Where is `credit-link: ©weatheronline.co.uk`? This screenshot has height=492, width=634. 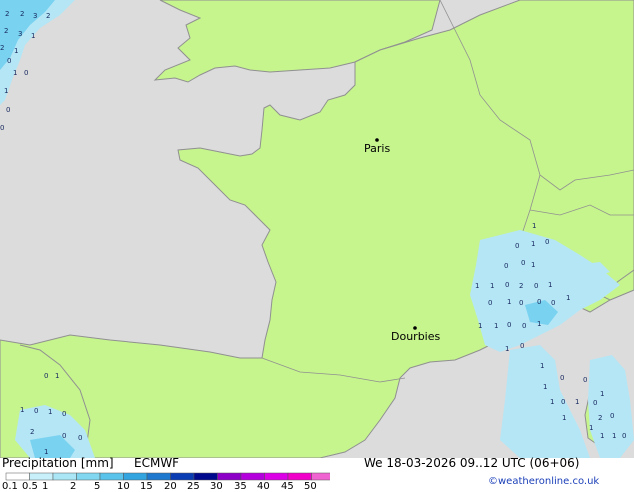 credit-link: ©weatheronline.co.uk is located at coordinates (543, 481).